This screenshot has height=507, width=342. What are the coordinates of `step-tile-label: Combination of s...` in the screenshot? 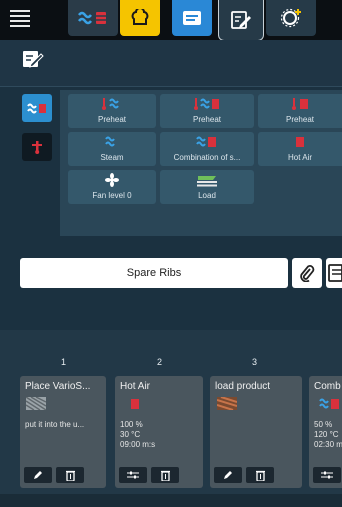 It's located at (207, 157).